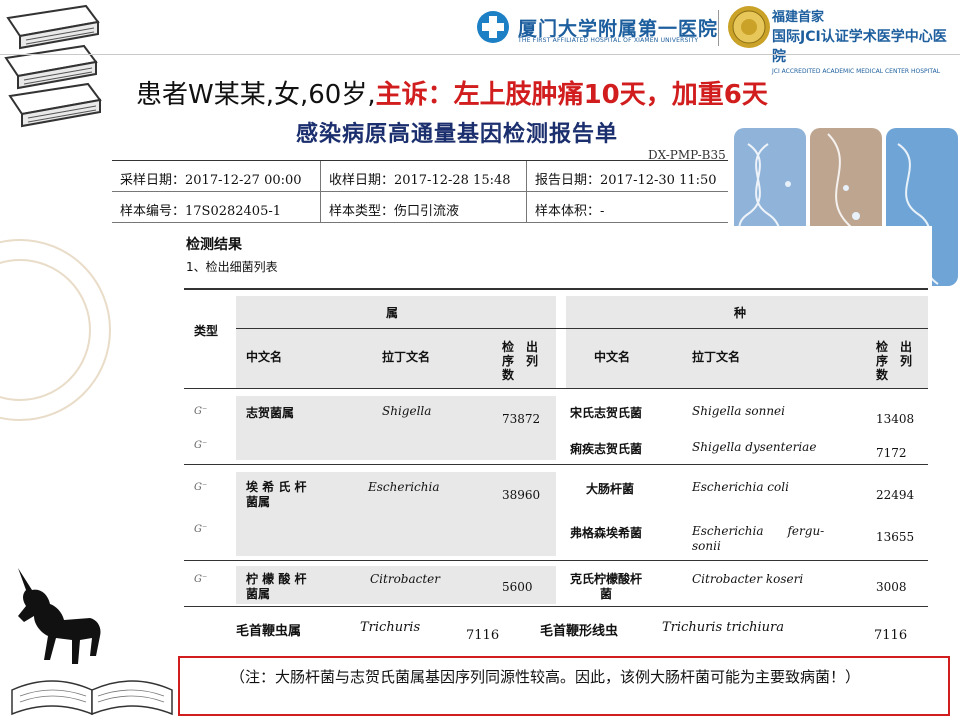  Describe the element at coordinates (59, 616) in the screenshot. I see `unicorn-silhouette` at that location.